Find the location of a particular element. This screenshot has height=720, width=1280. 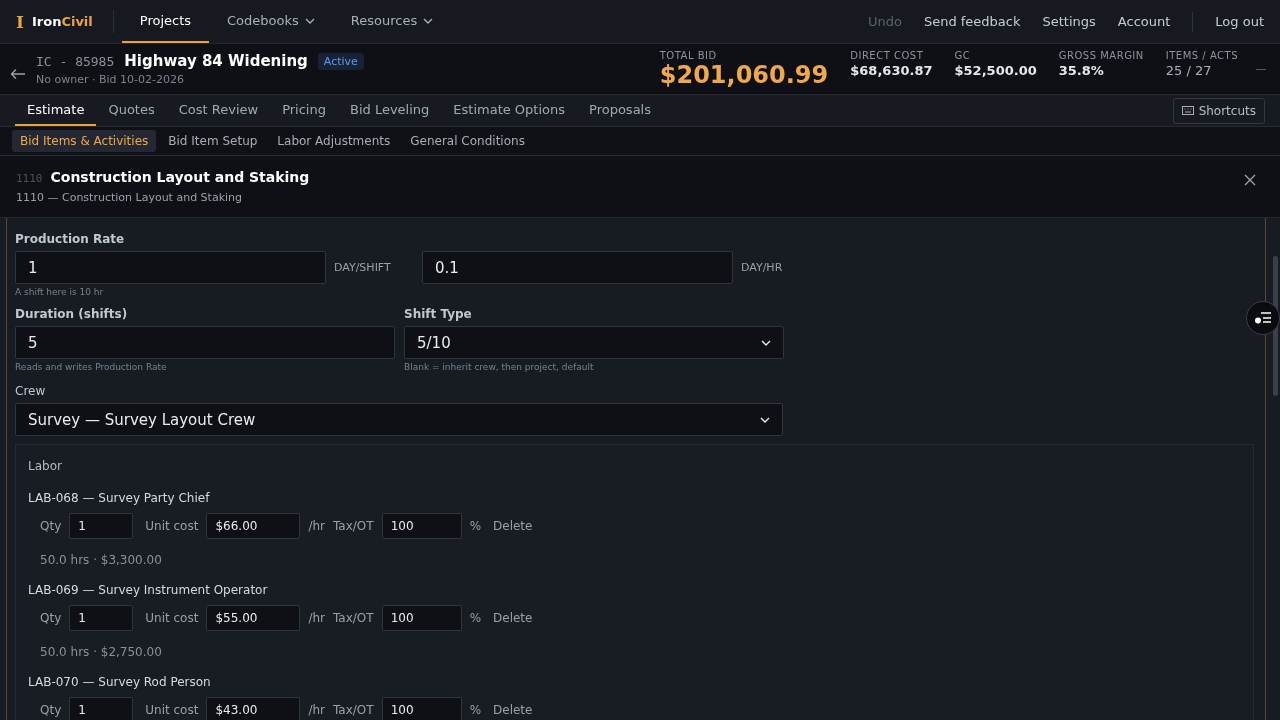

labor-summary: 50.0 hrs · $3,300.00 is located at coordinates (101, 560).